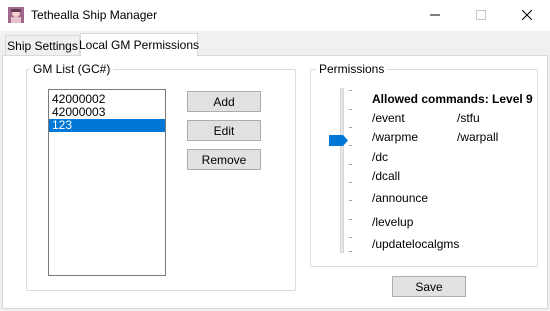 This screenshot has width=550, height=311. Describe the element at coordinates (339, 140) in the screenshot. I see `slider-thumb` at that location.